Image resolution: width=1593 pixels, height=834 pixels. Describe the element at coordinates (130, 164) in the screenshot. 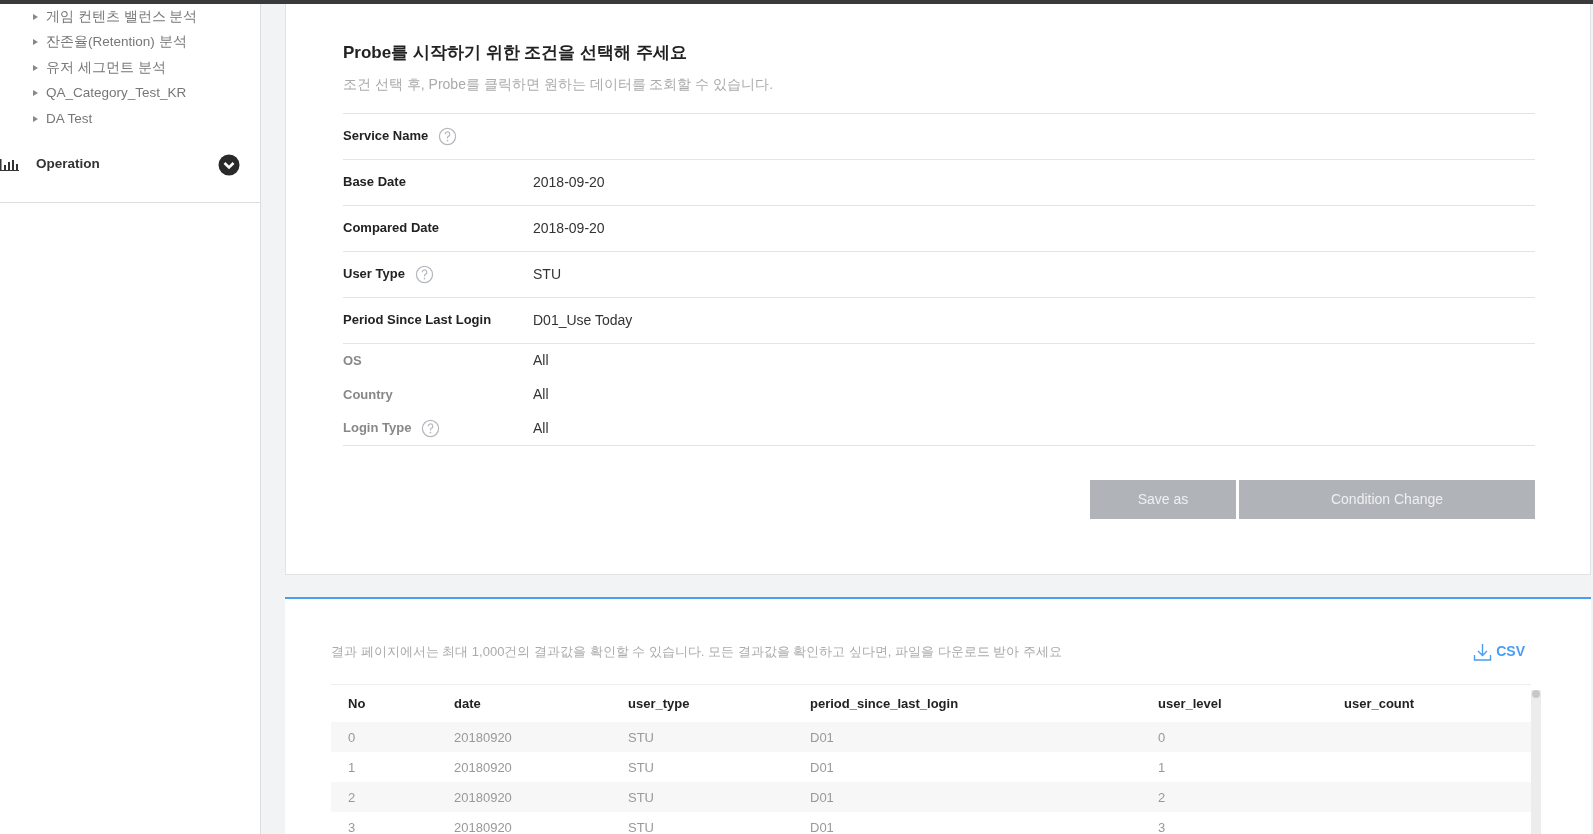

I see `sidebar-section: Operation` at that location.